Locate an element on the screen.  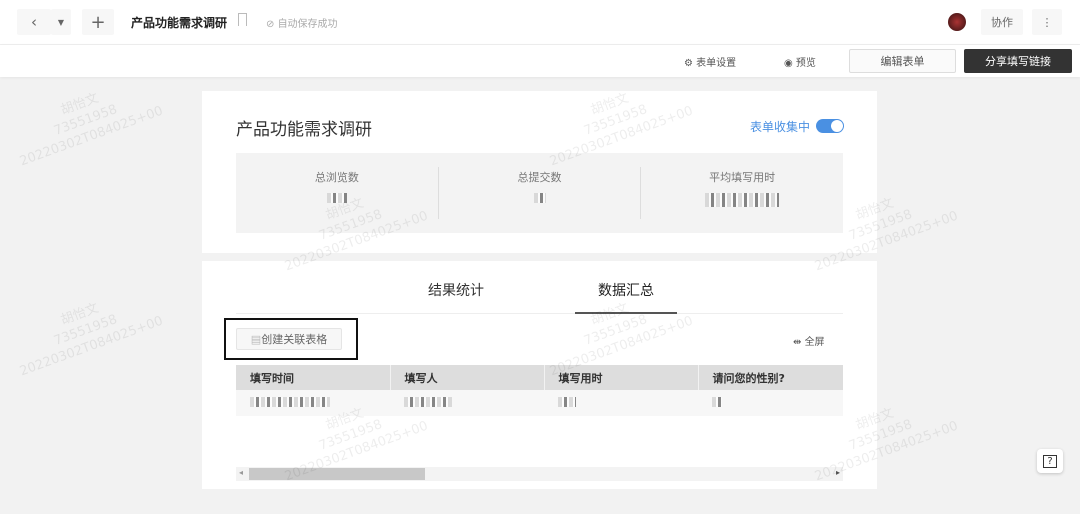
help-button: ? is located at coordinates (1050, 461).